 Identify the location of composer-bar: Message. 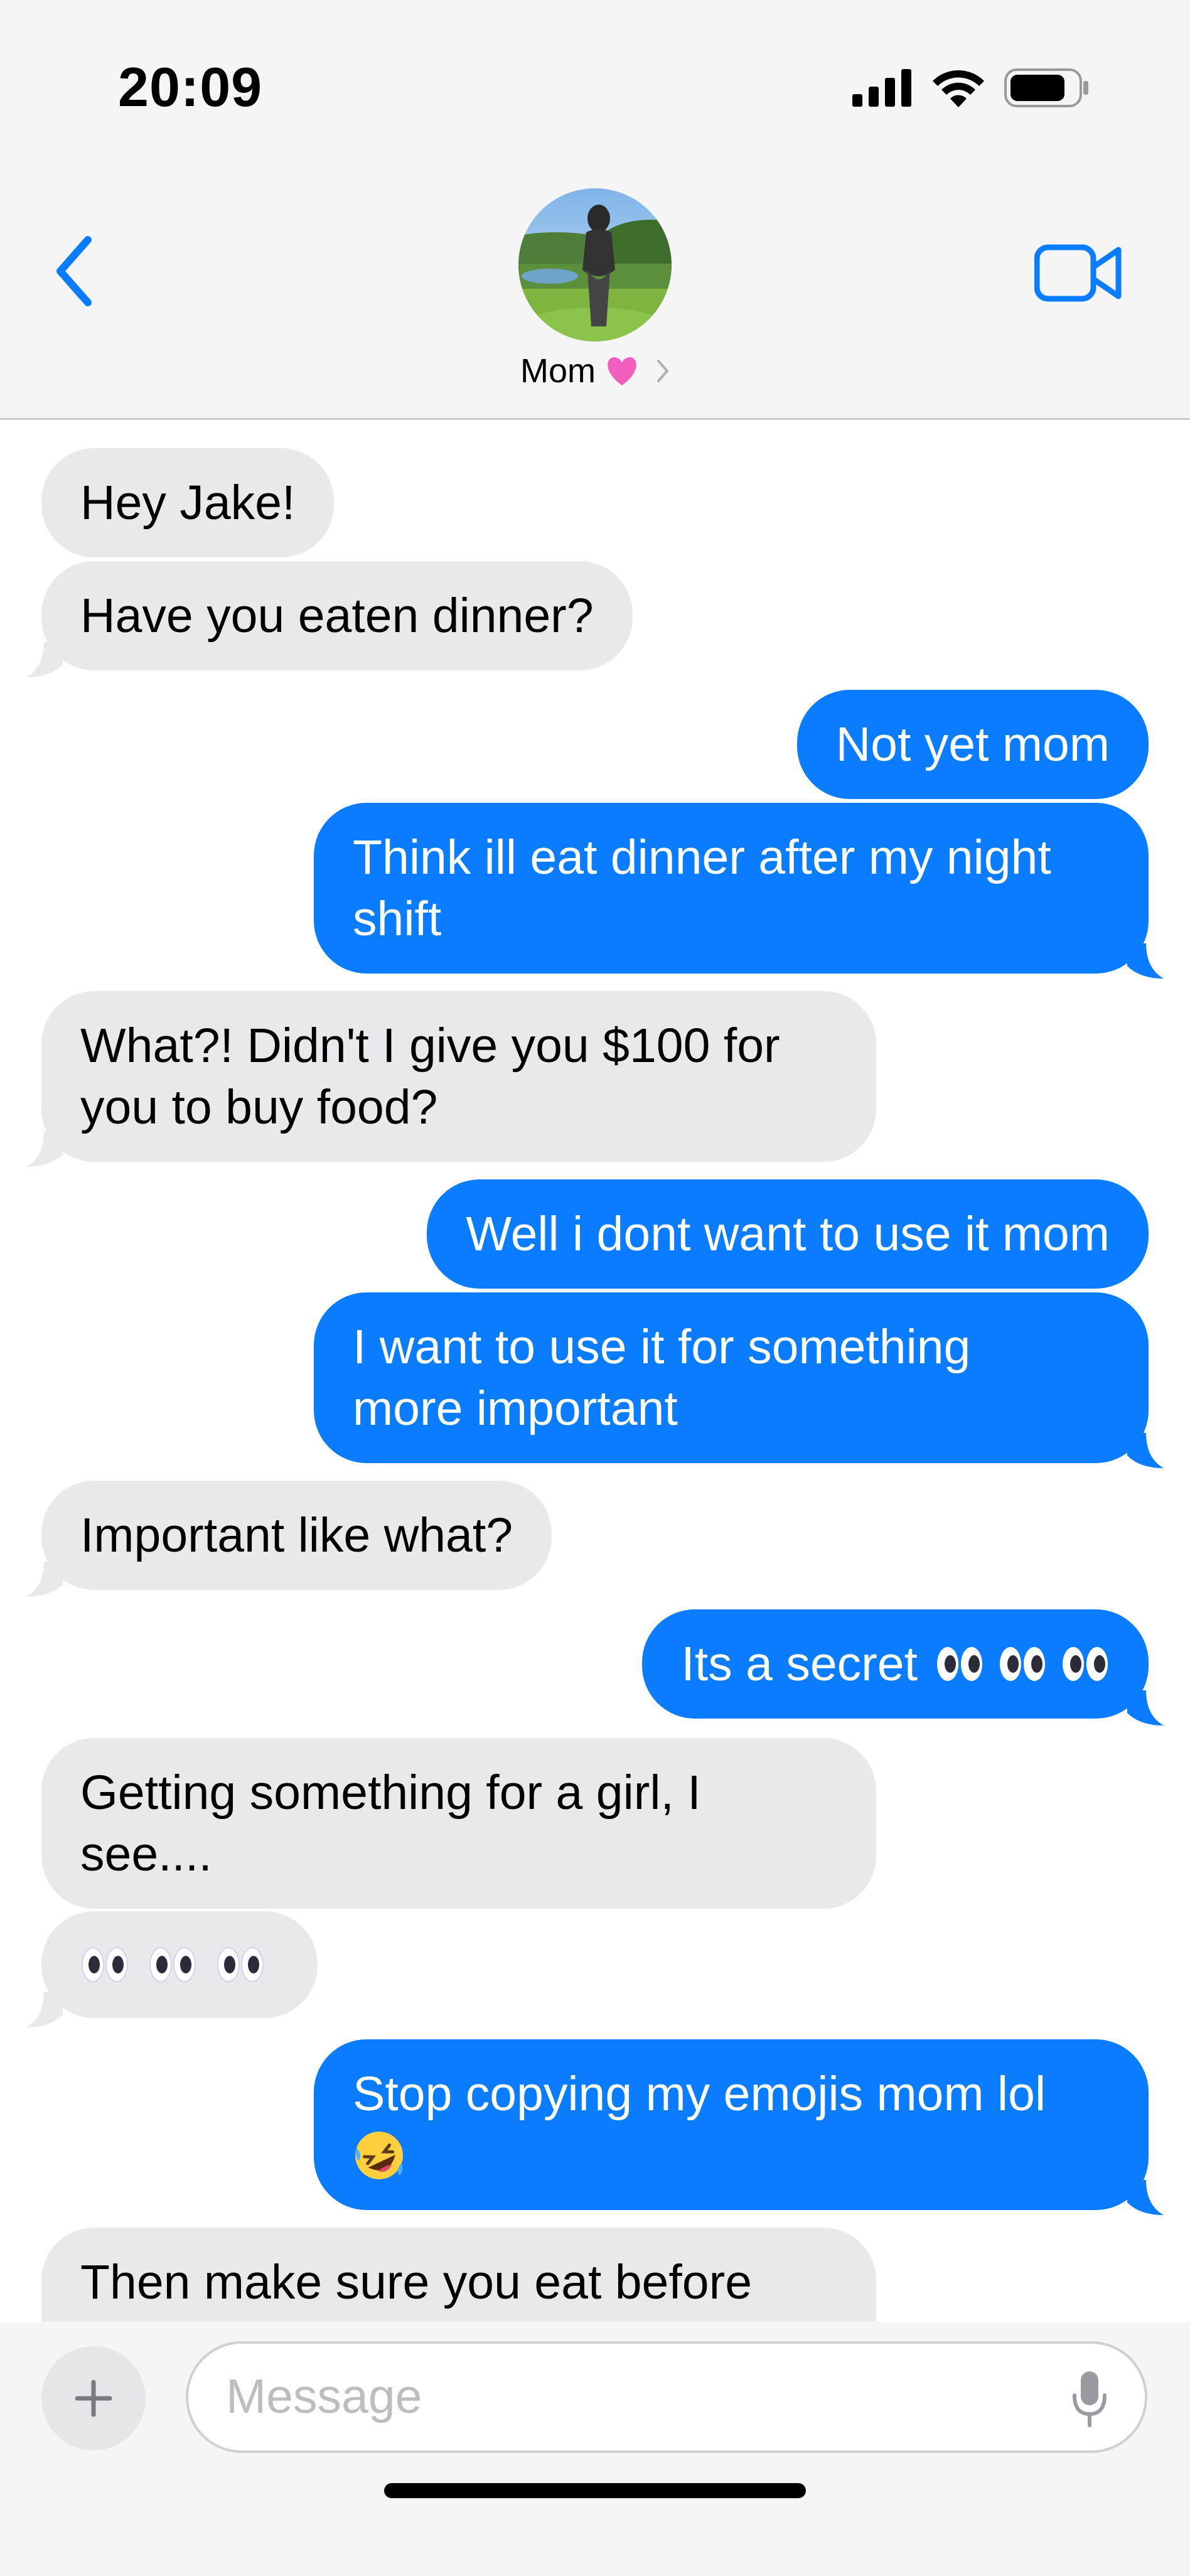
(595, 2449).